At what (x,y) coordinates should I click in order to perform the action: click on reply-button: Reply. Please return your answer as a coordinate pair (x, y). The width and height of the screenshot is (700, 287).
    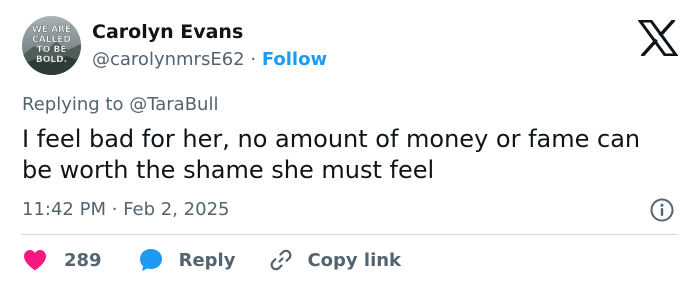
    Looking at the image, I should click on (187, 260).